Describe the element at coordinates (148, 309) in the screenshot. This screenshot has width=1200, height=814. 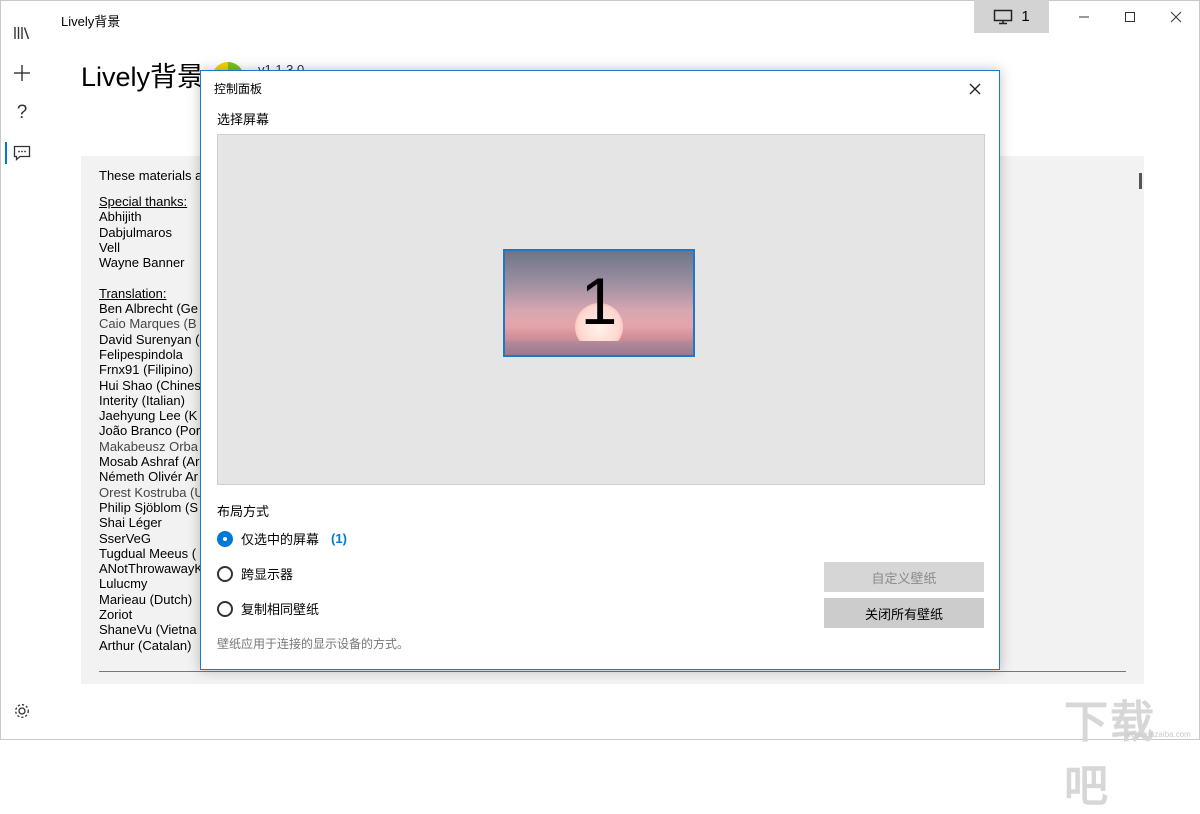
I see `list-item: Ben Albrecht (Ge` at that location.